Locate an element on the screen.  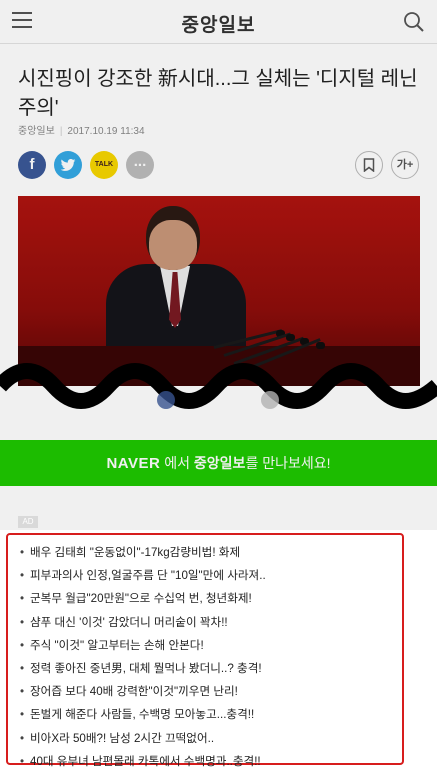
banner-brand: 중앙일보 is located at coordinates (219, 463).